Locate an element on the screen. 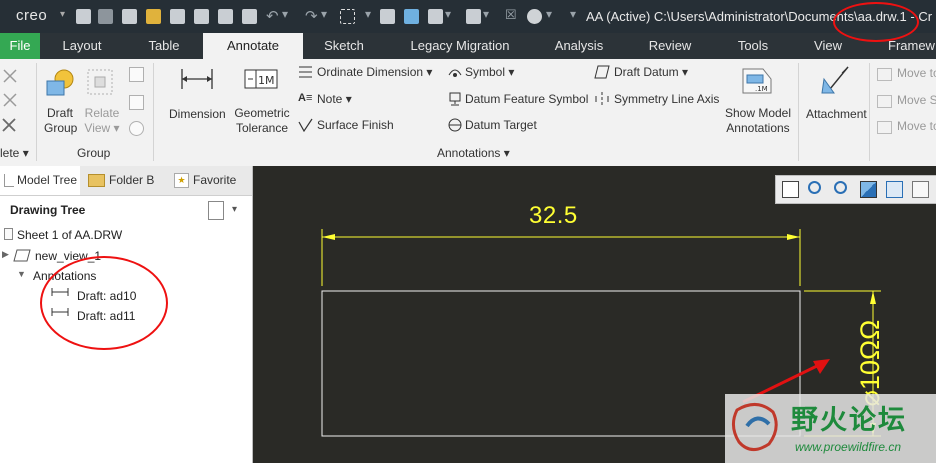 This screenshot has width=936, height=463. close-window-icon: ☒ is located at coordinates (511, 15).